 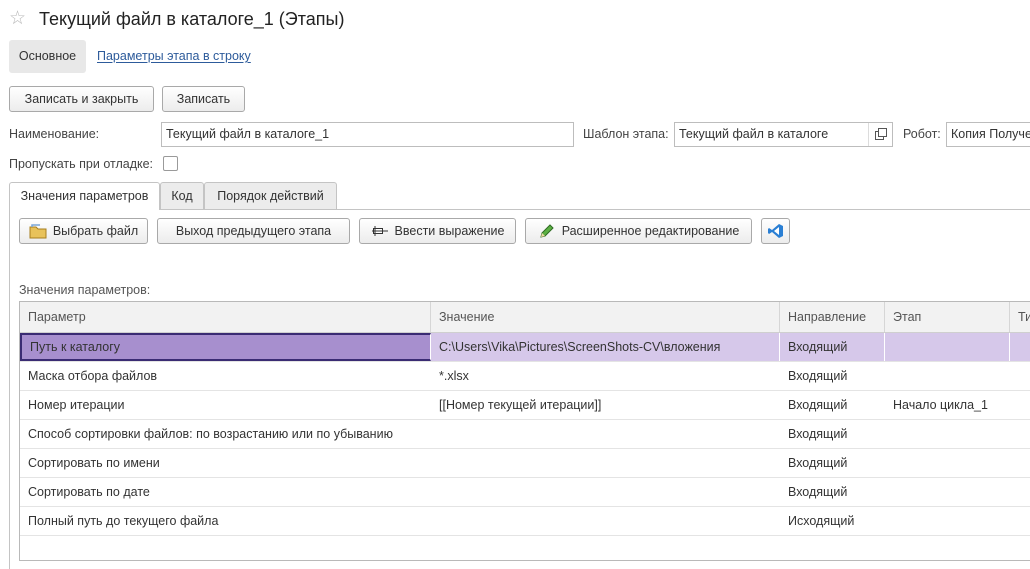 I want to click on column-header-parameter: Параметр, so click(x=225, y=317).